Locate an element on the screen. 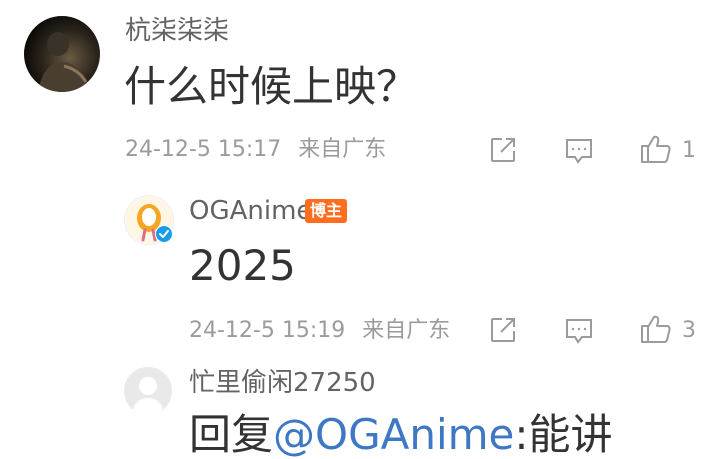  comment-username: 杭柒柒柒 is located at coordinates (177, 31).